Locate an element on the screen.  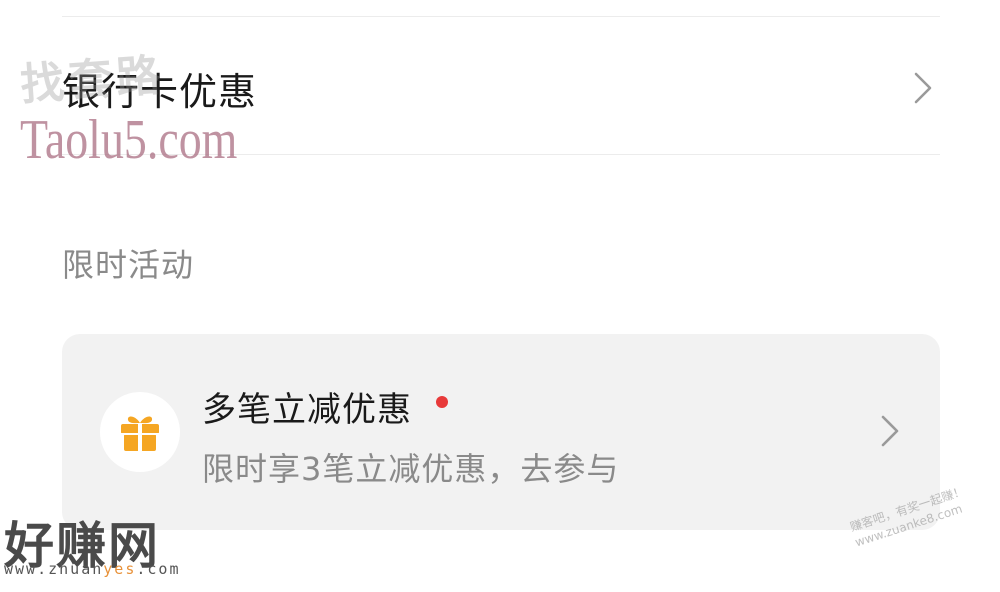
activity-card-title-wrap: 多笔立减优惠 is located at coordinates (325, 406).